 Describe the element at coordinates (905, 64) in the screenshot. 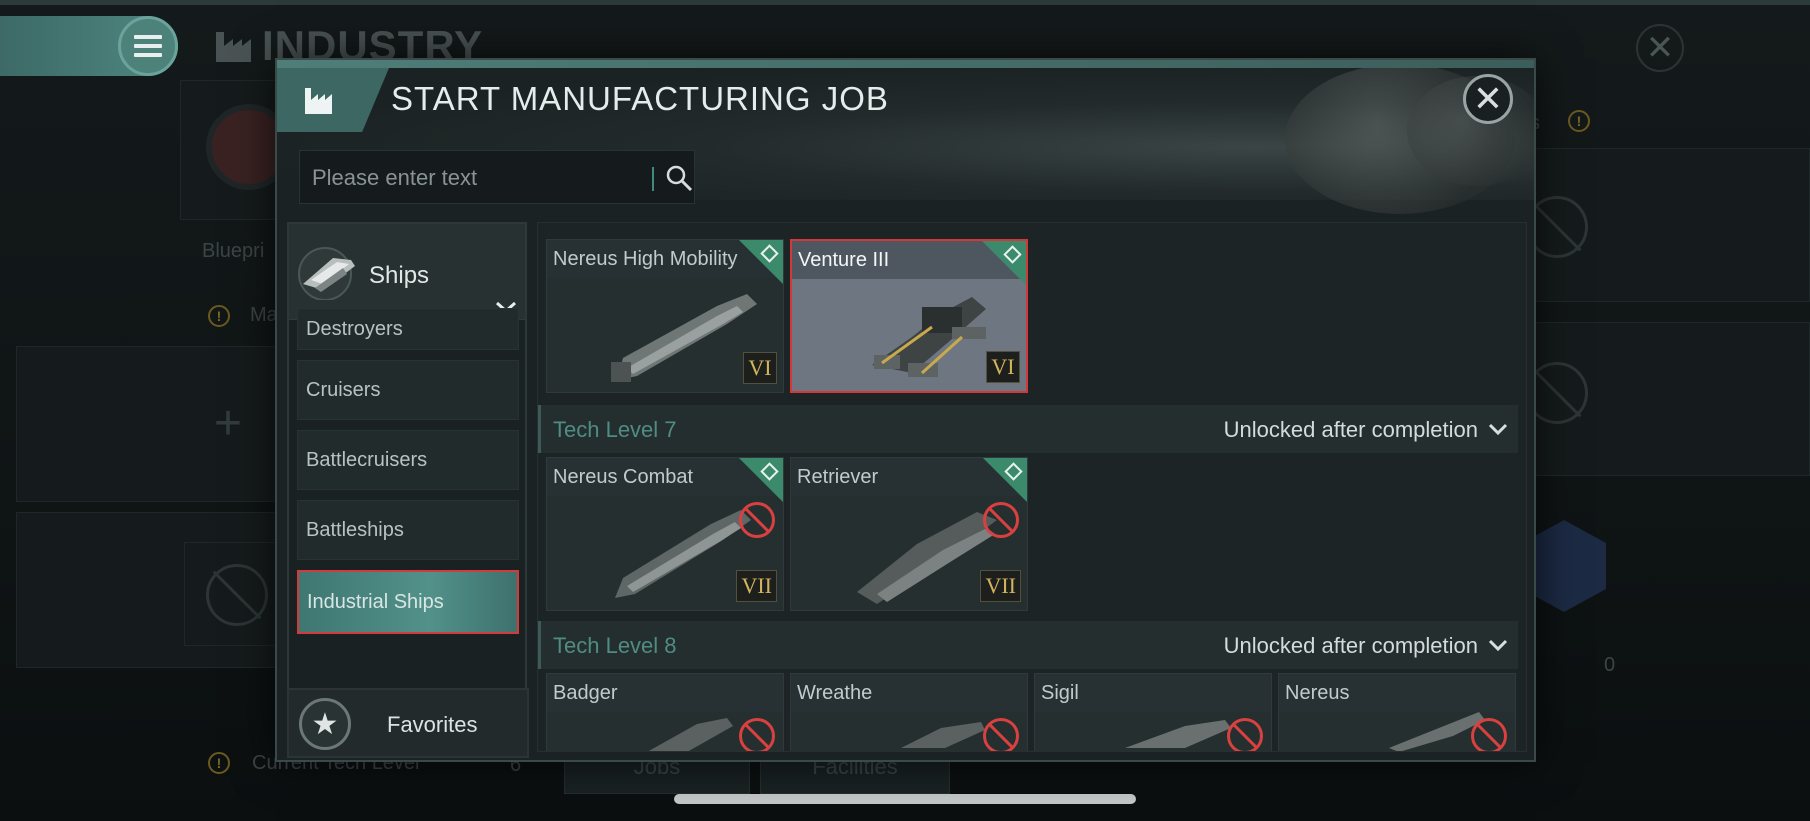

I see `dialog-top-accent` at that location.